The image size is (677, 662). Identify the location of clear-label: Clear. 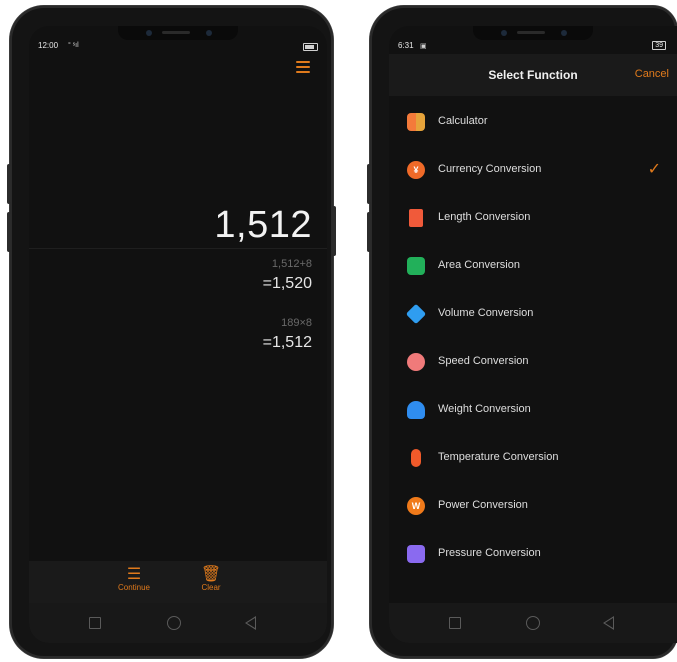
(211, 587).